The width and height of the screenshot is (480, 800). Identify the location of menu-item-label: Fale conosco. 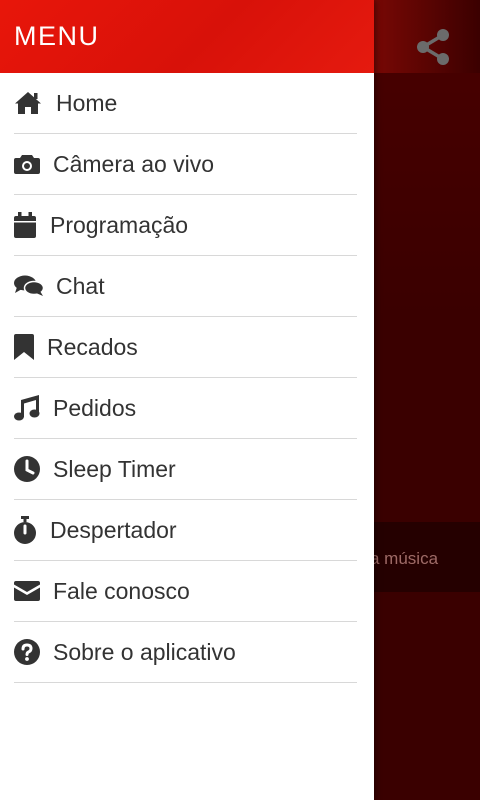
(121, 590).